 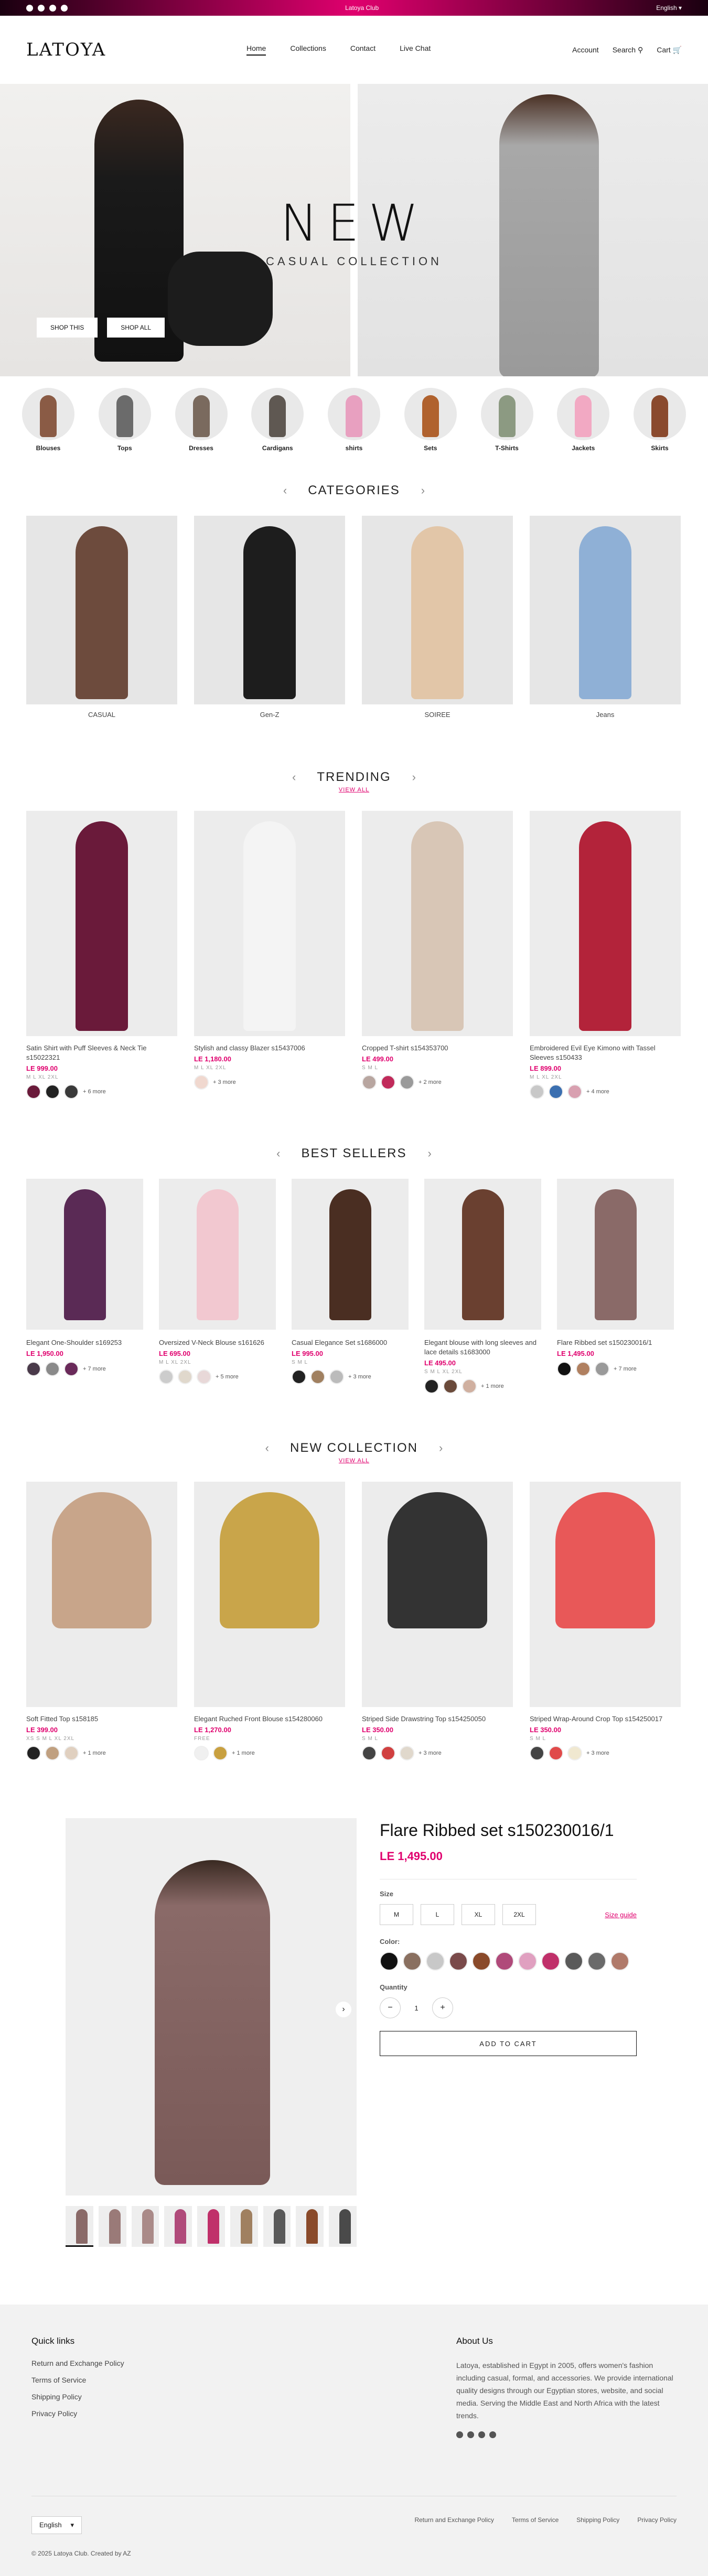 What do you see at coordinates (583, 420) in the screenshot?
I see `category-circle: Jackets` at bounding box center [583, 420].